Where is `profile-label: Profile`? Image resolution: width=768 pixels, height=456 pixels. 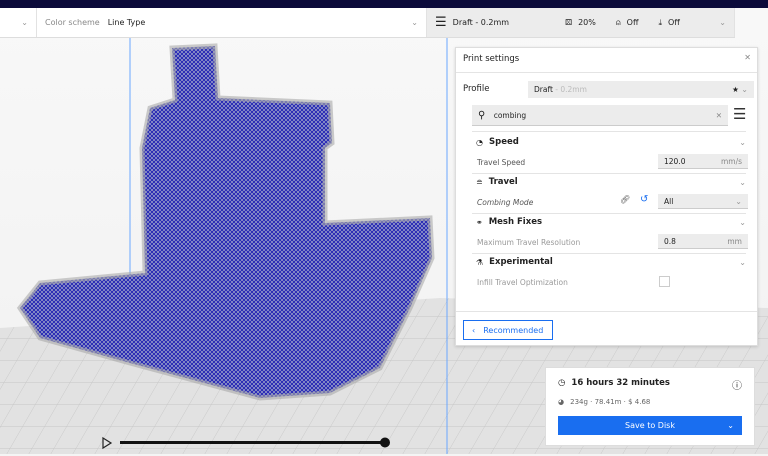
profile-label: Profile is located at coordinates (476, 89).